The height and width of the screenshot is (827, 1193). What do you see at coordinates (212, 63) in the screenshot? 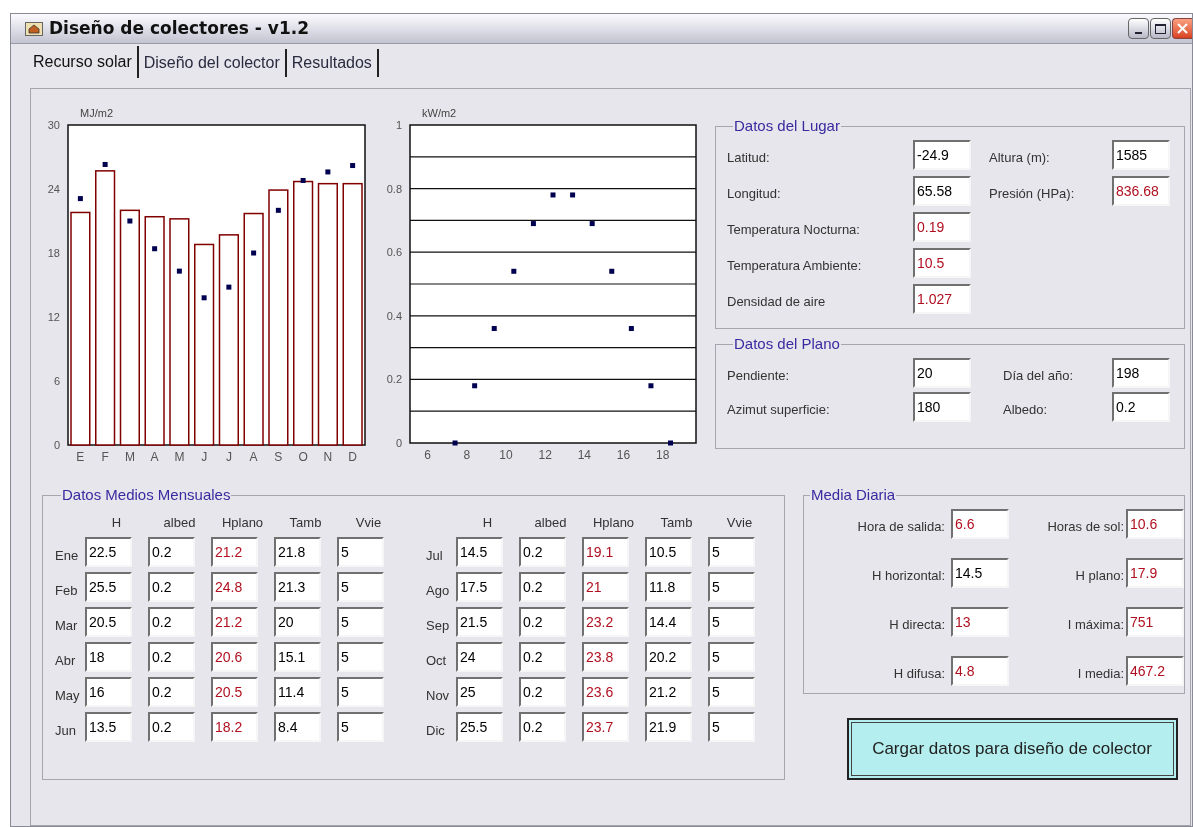
I see `tab: Diseño del colector` at bounding box center [212, 63].